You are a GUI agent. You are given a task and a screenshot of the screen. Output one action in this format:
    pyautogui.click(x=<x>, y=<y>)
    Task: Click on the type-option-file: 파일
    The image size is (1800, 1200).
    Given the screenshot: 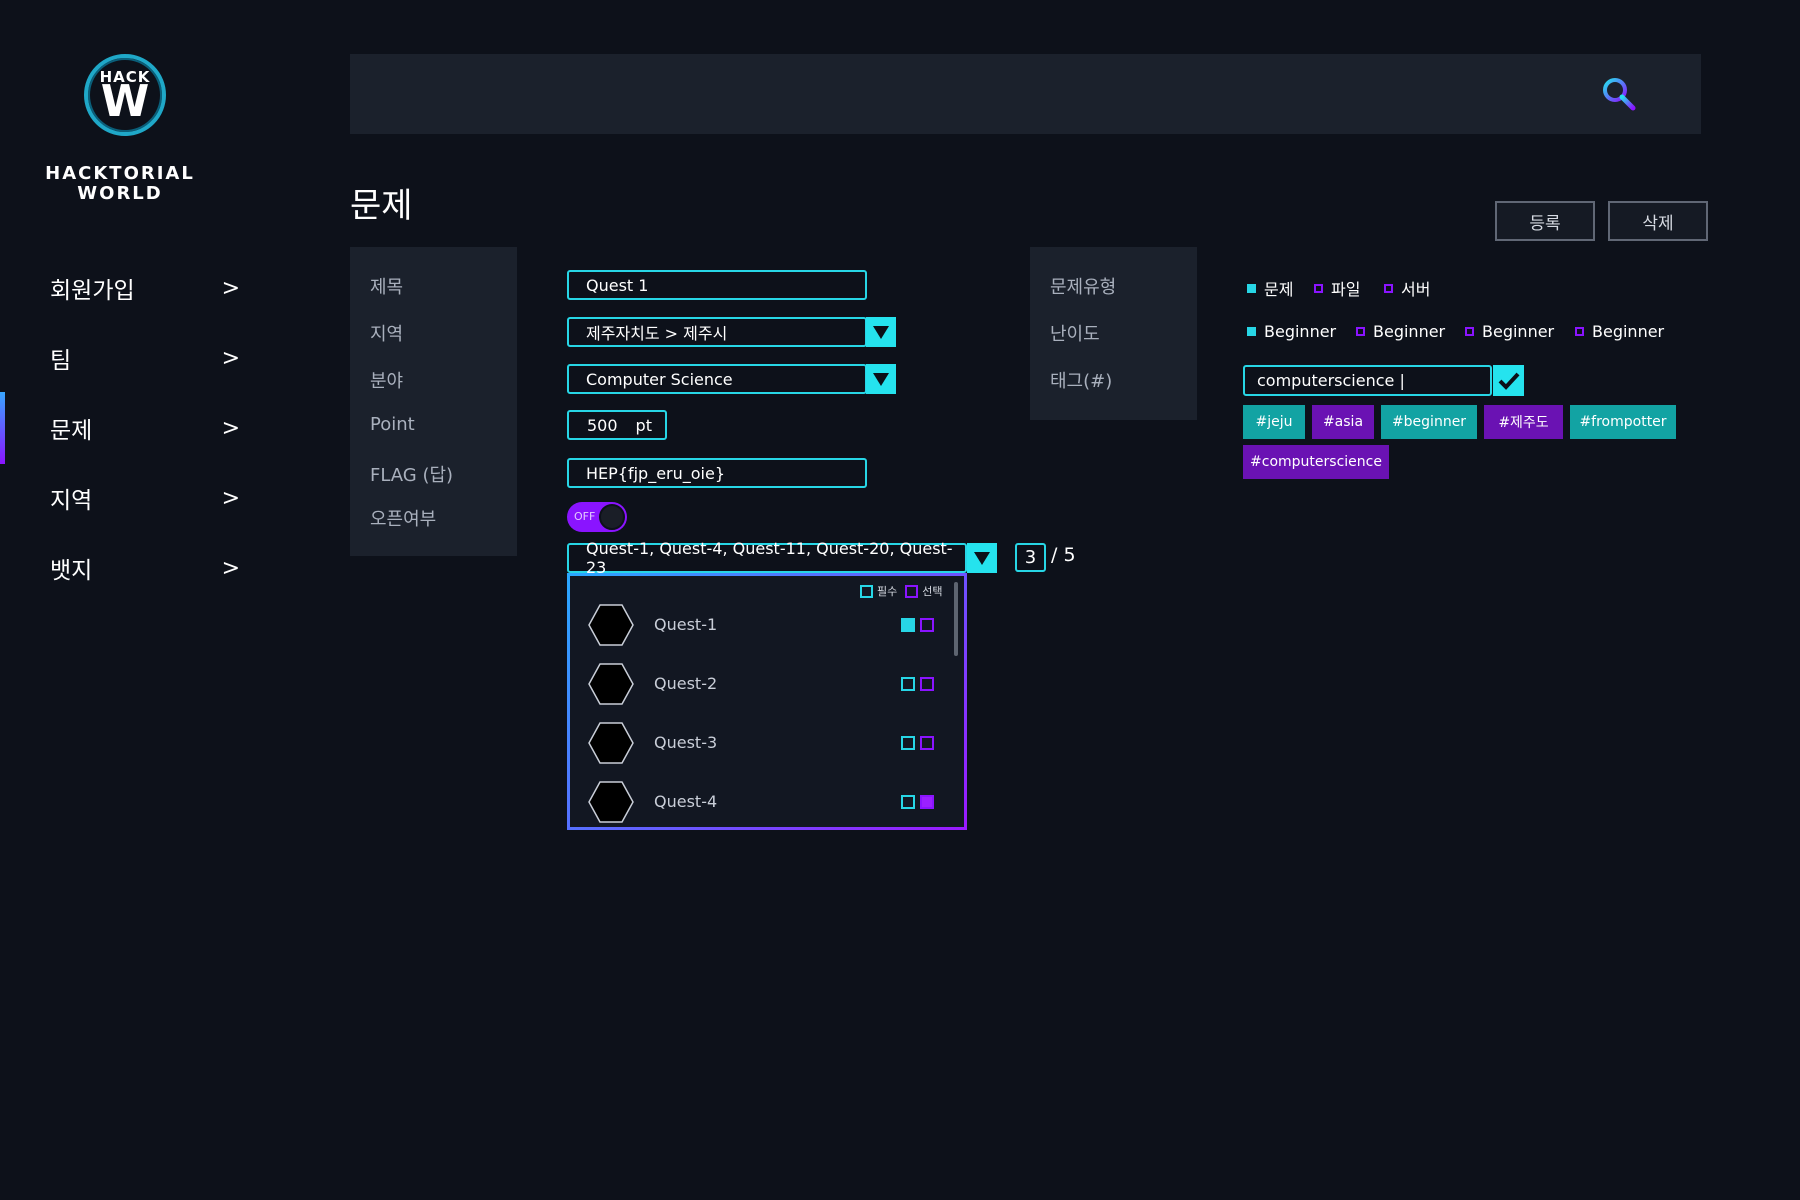 What is the action you would take?
    pyautogui.click(x=1337, y=288)
    